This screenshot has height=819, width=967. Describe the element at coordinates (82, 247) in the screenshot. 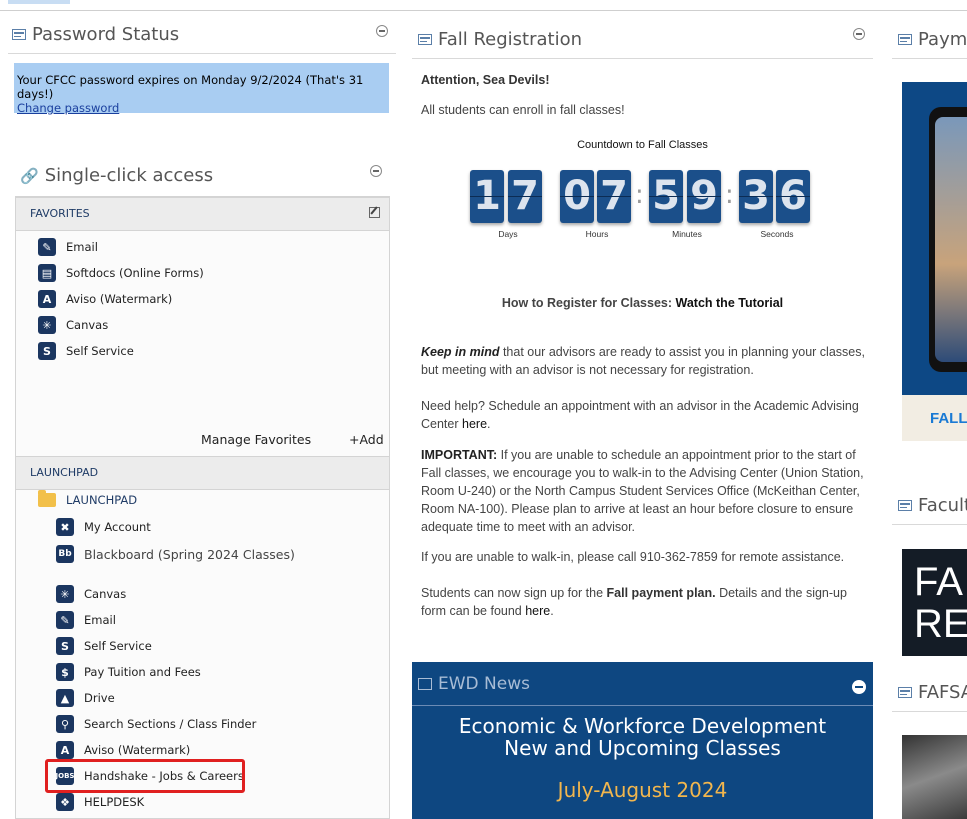

I see `favorite-label: Email` at that location.